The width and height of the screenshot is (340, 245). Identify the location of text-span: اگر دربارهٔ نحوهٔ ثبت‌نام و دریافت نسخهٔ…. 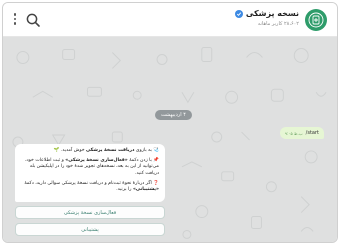
(88, 183).